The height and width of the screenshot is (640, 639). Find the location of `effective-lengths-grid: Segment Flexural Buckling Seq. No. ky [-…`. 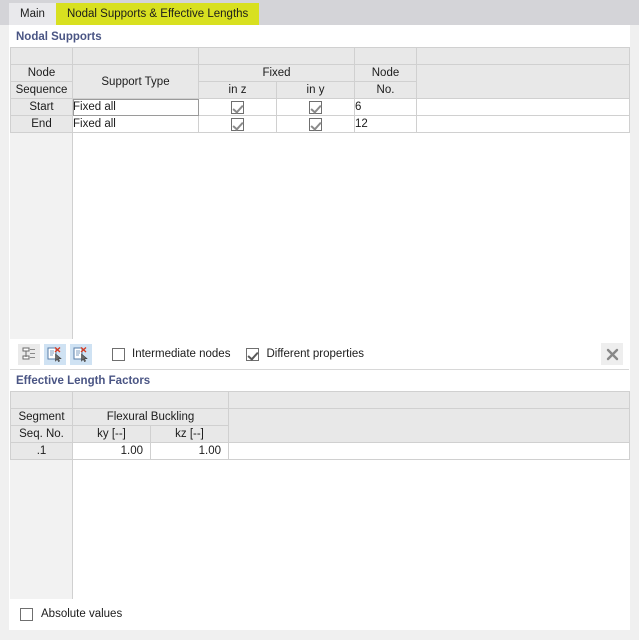

effective-lengths-grid: Segment Flexural Buckling Seq. No. ky [-… is located at coordinates (320, 425).